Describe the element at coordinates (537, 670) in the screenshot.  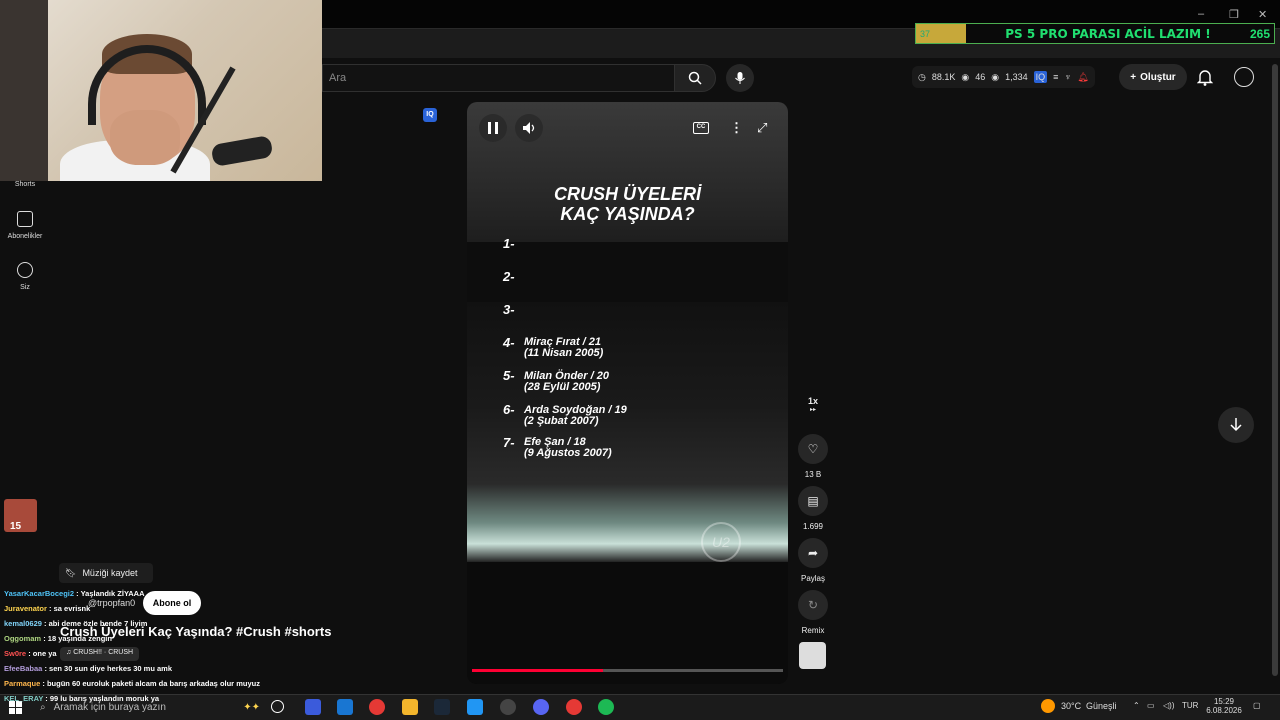
I see `video-progress-fill` at that location.